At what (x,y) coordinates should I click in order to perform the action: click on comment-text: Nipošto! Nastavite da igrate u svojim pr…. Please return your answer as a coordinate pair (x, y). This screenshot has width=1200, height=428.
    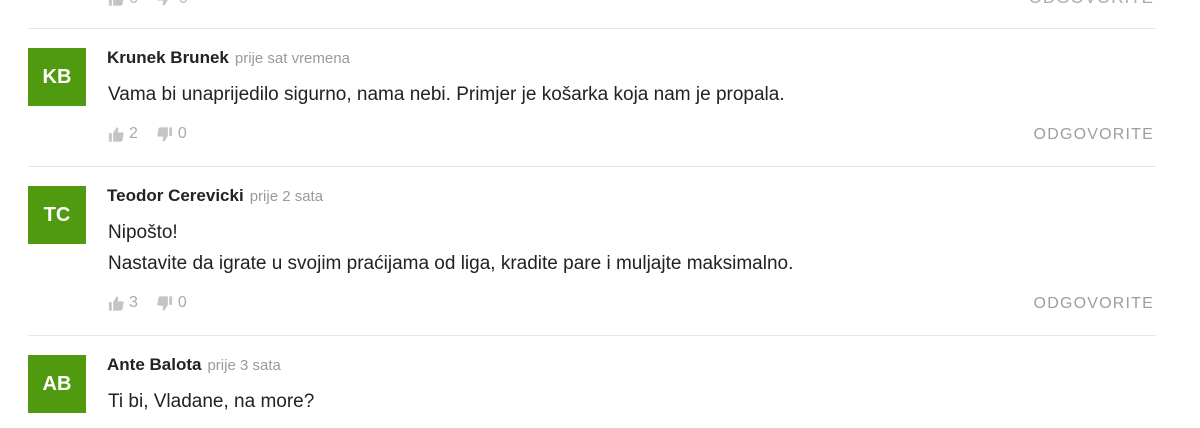
    Looking at the image, I should click on (450, 248).